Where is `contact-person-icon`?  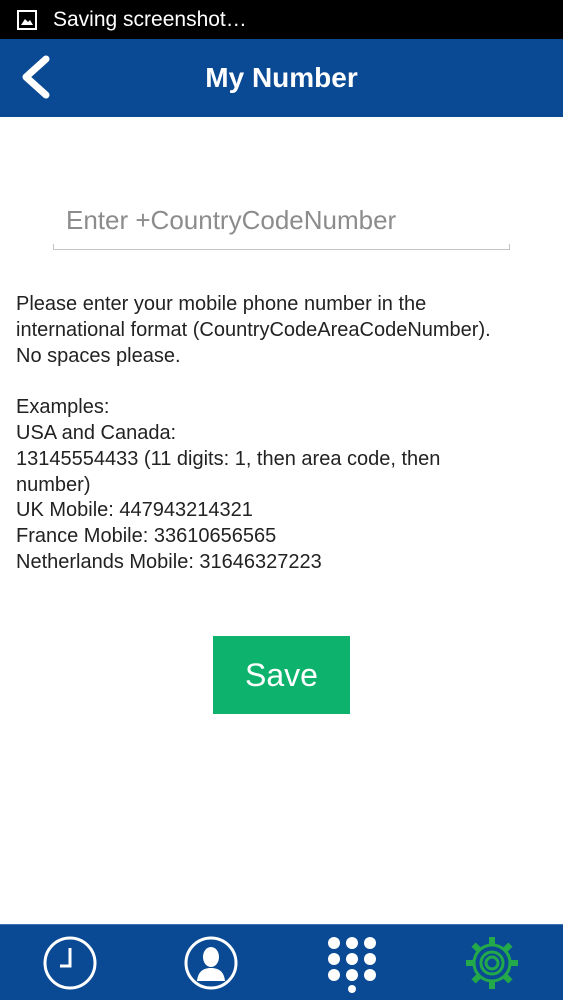
contact-person-icon is located at coordinates (211, 963).